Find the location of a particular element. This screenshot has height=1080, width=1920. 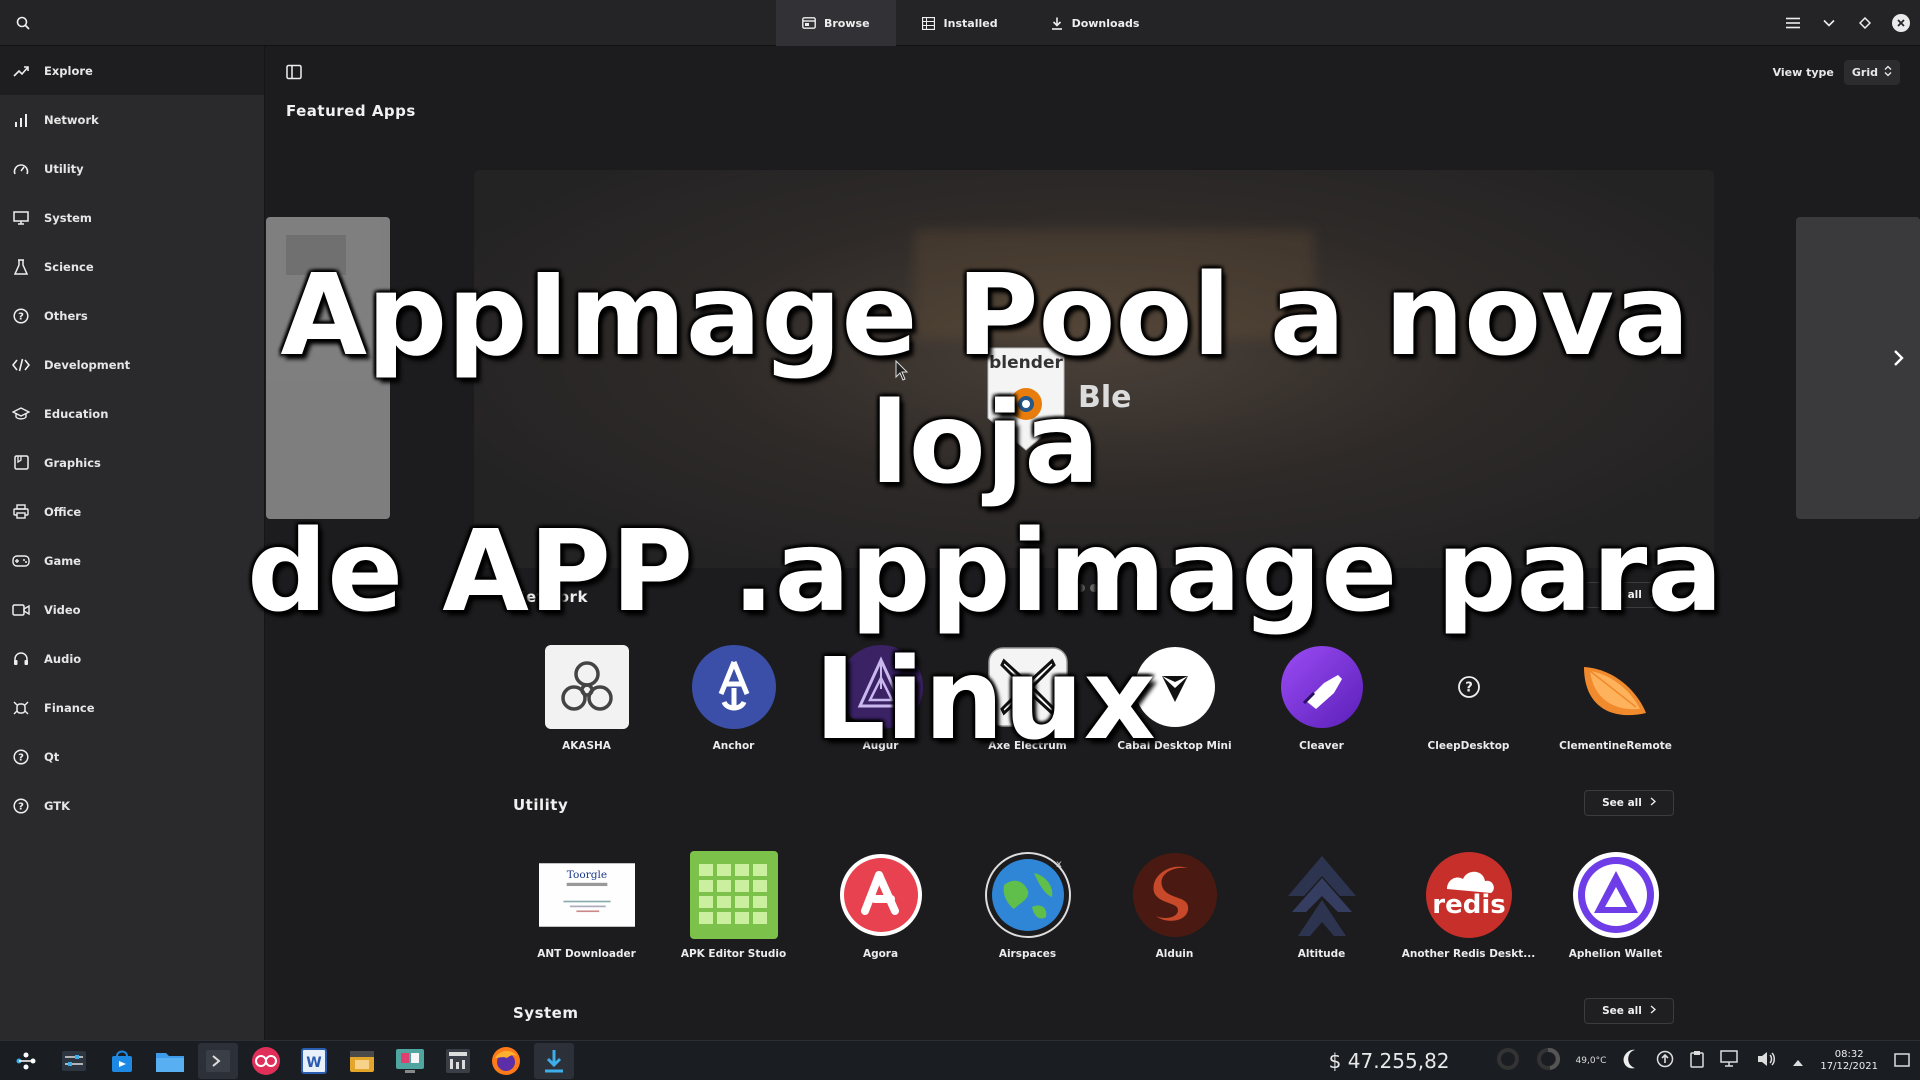

crypto-price-widget: $ 47.255,82 is located at coordinates (1389, 1061).